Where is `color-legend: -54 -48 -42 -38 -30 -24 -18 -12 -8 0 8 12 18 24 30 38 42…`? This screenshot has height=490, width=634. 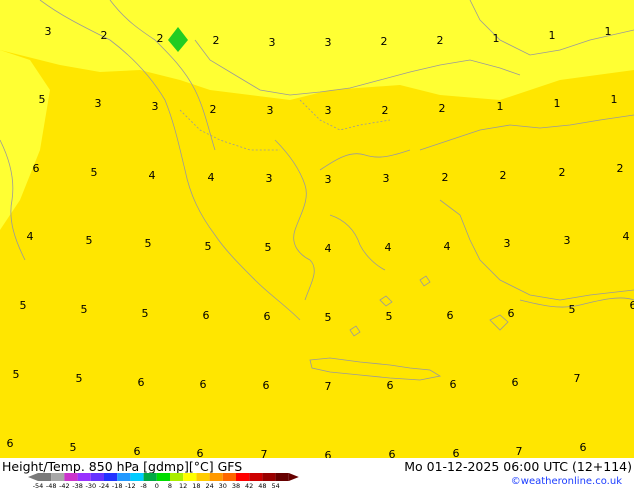
color-legend: -54 -48 -42 -38 -30 -24 -18 -12 -8 0 8 12 18 24 30 38 42… is located at coordinates (163, 481).